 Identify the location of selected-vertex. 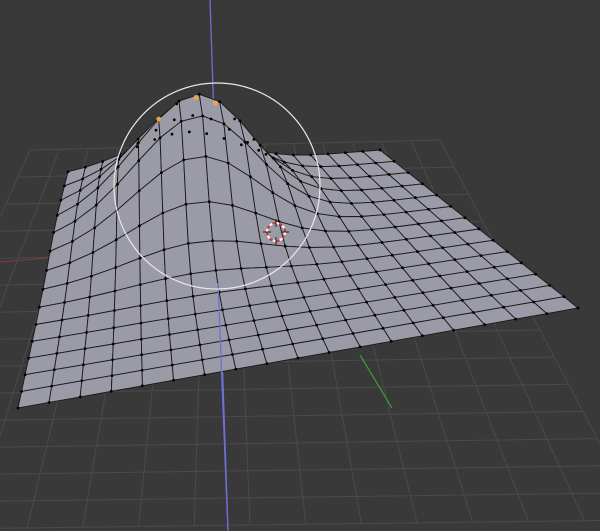
(196, 97).